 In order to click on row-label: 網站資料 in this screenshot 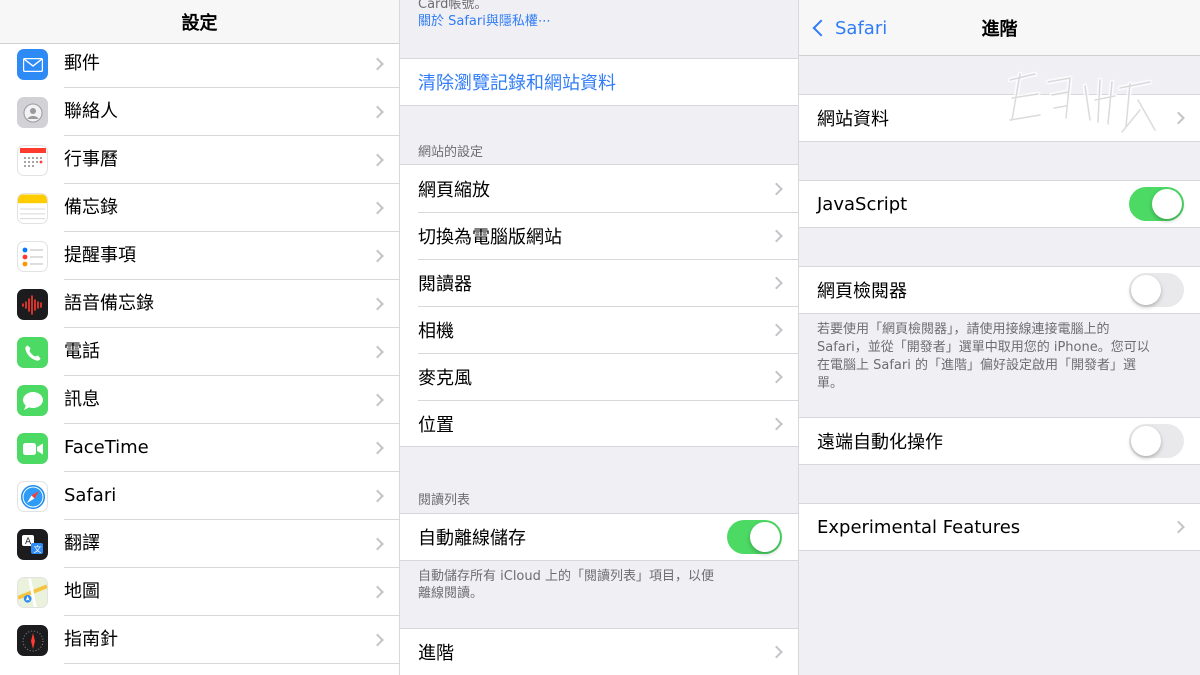, I will do `click(853, 119)`.